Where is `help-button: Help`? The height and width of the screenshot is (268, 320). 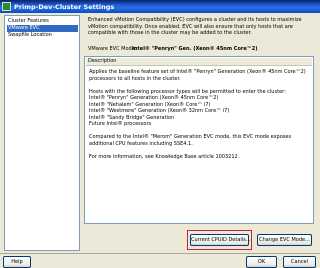 help-button: Help is located at coordinates (17, 262).